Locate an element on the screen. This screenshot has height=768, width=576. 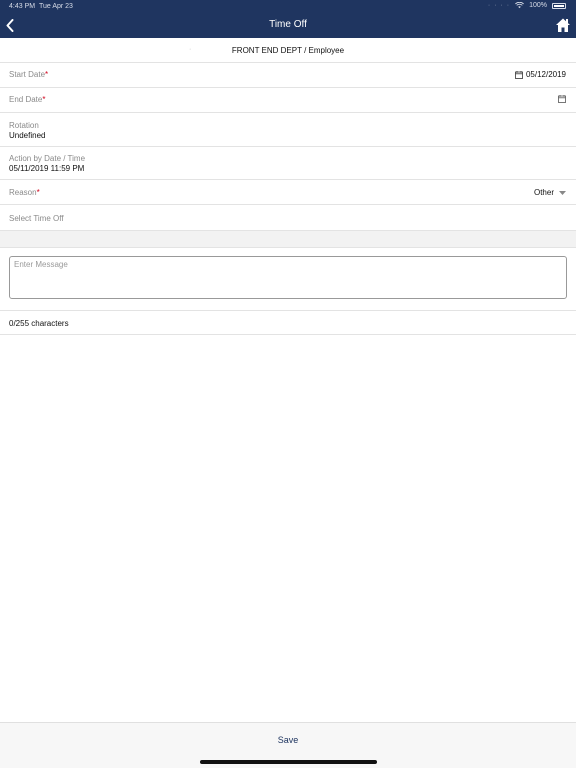
battery-percent: 100% is located at coordinates (538, 5).